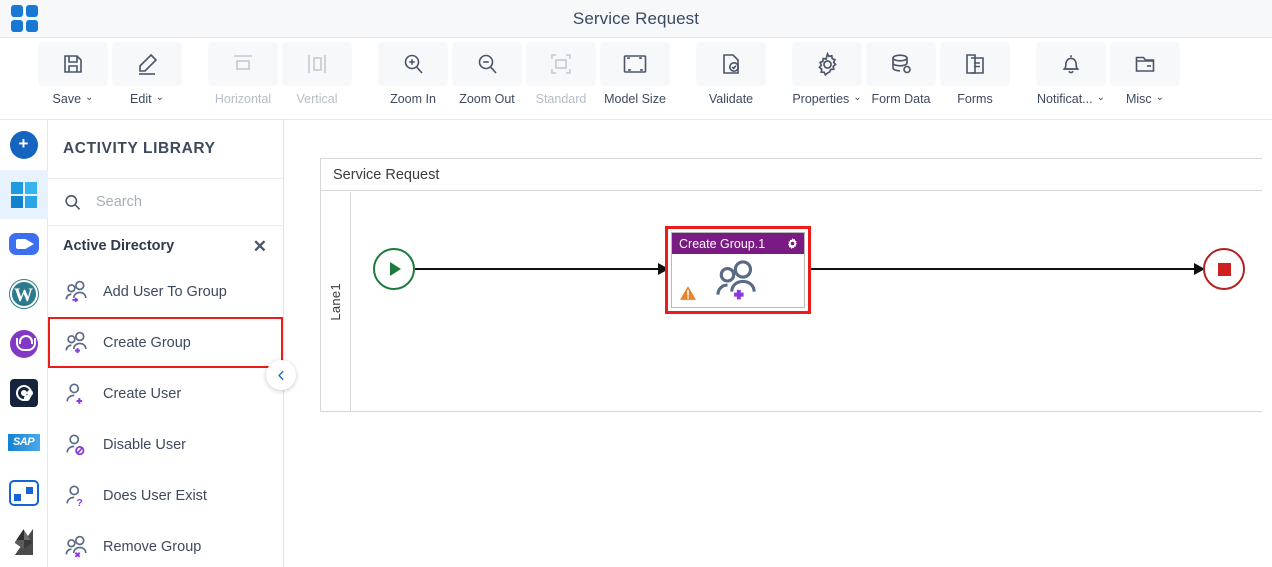 The height and width of the screenshot is (567, 1272). What do you see at coordinates (1224, 269) in the screenshot?
I see `end-event` at bounding box center [1224, 269].